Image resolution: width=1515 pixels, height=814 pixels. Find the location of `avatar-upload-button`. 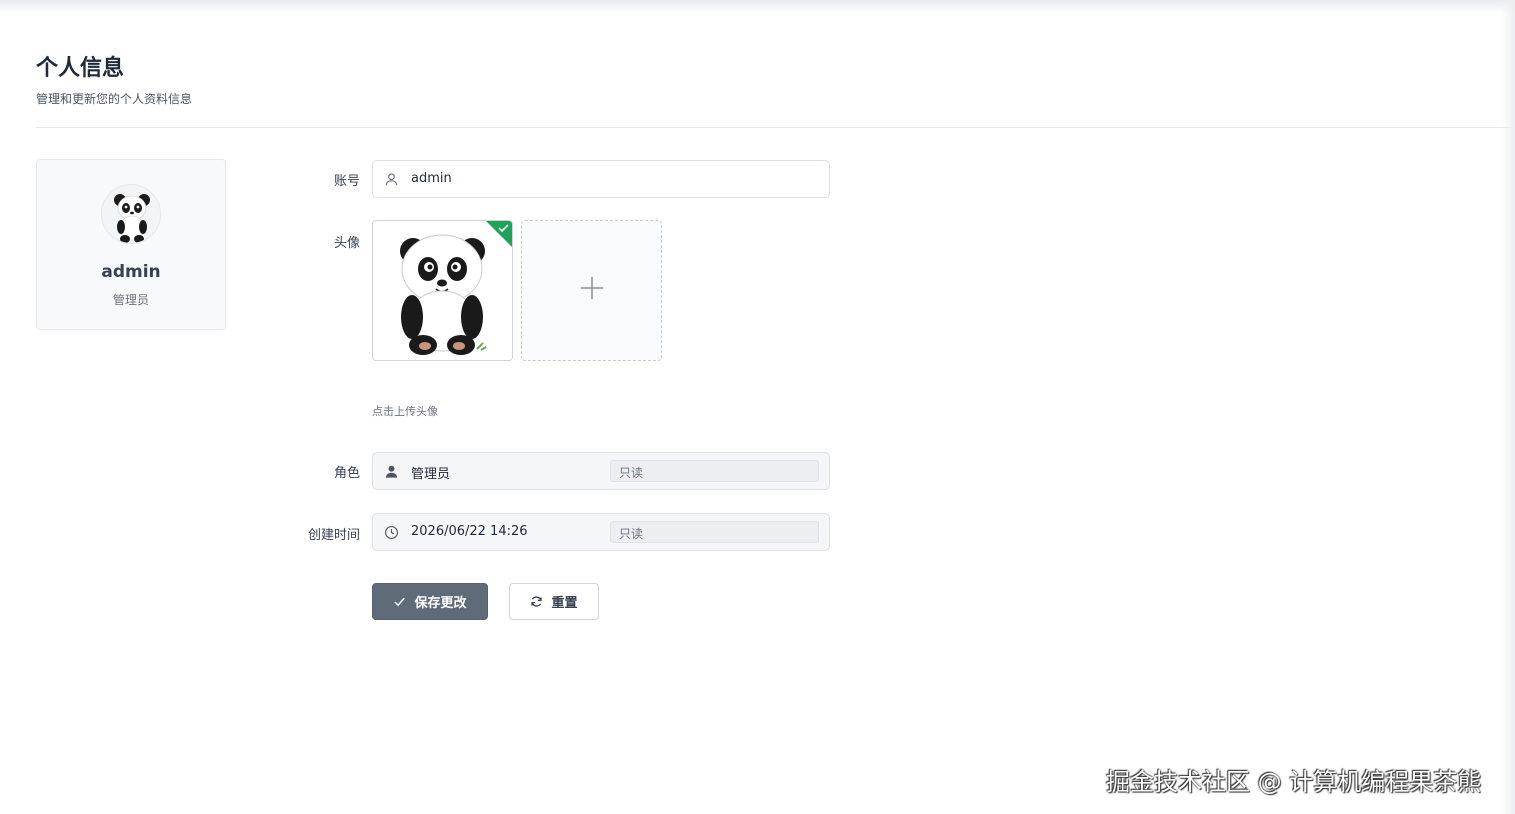

avatar-upload-button is located at coordinates (591, 290).